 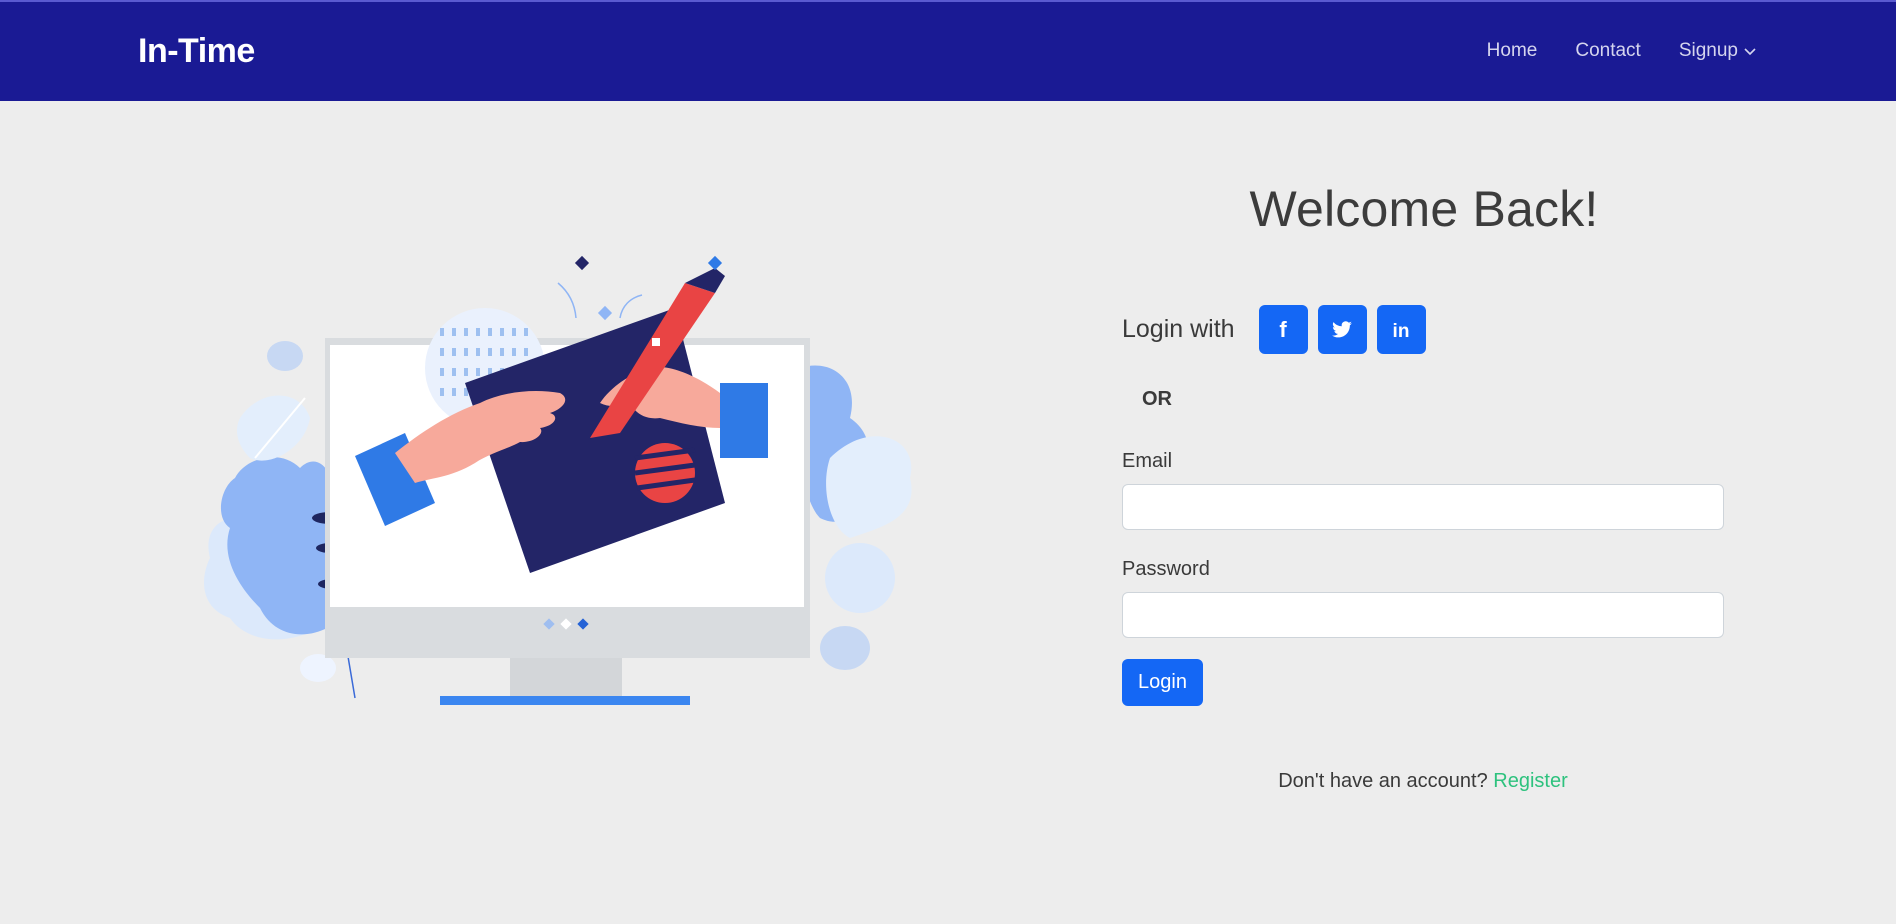 I want to click on twitter-icon, so click(x=1342, y=328).